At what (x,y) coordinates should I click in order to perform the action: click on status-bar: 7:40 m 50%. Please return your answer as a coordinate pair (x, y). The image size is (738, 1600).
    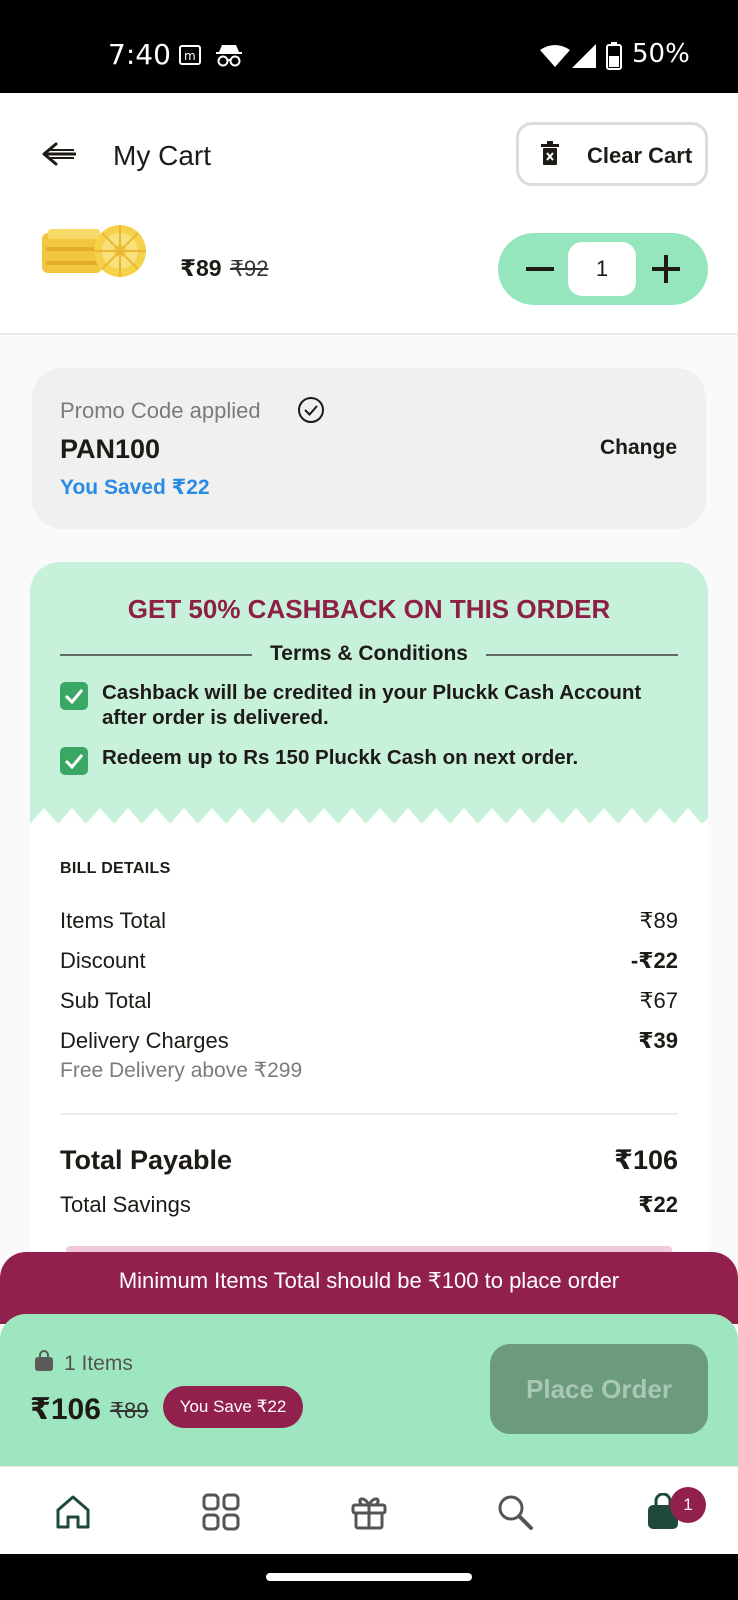
    Looking at the image, I should click on (369, 46).